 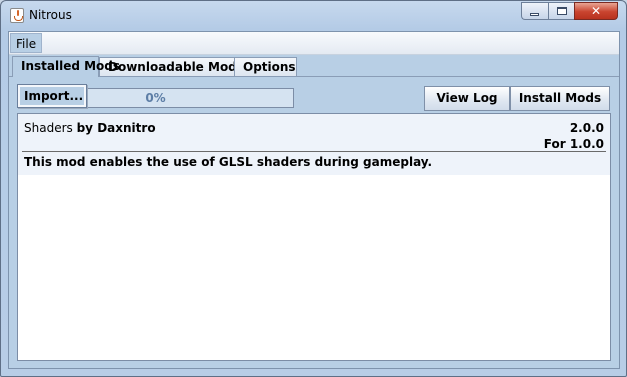 I want to click on mod-by-label: by, so click(x=85, y=128).